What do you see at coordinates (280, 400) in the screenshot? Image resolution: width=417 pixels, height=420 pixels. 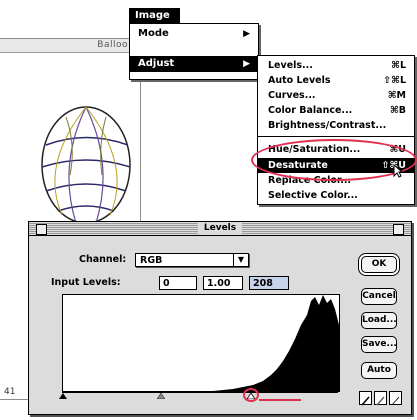 I see `annotation-line` at bounding box center [280, 400].